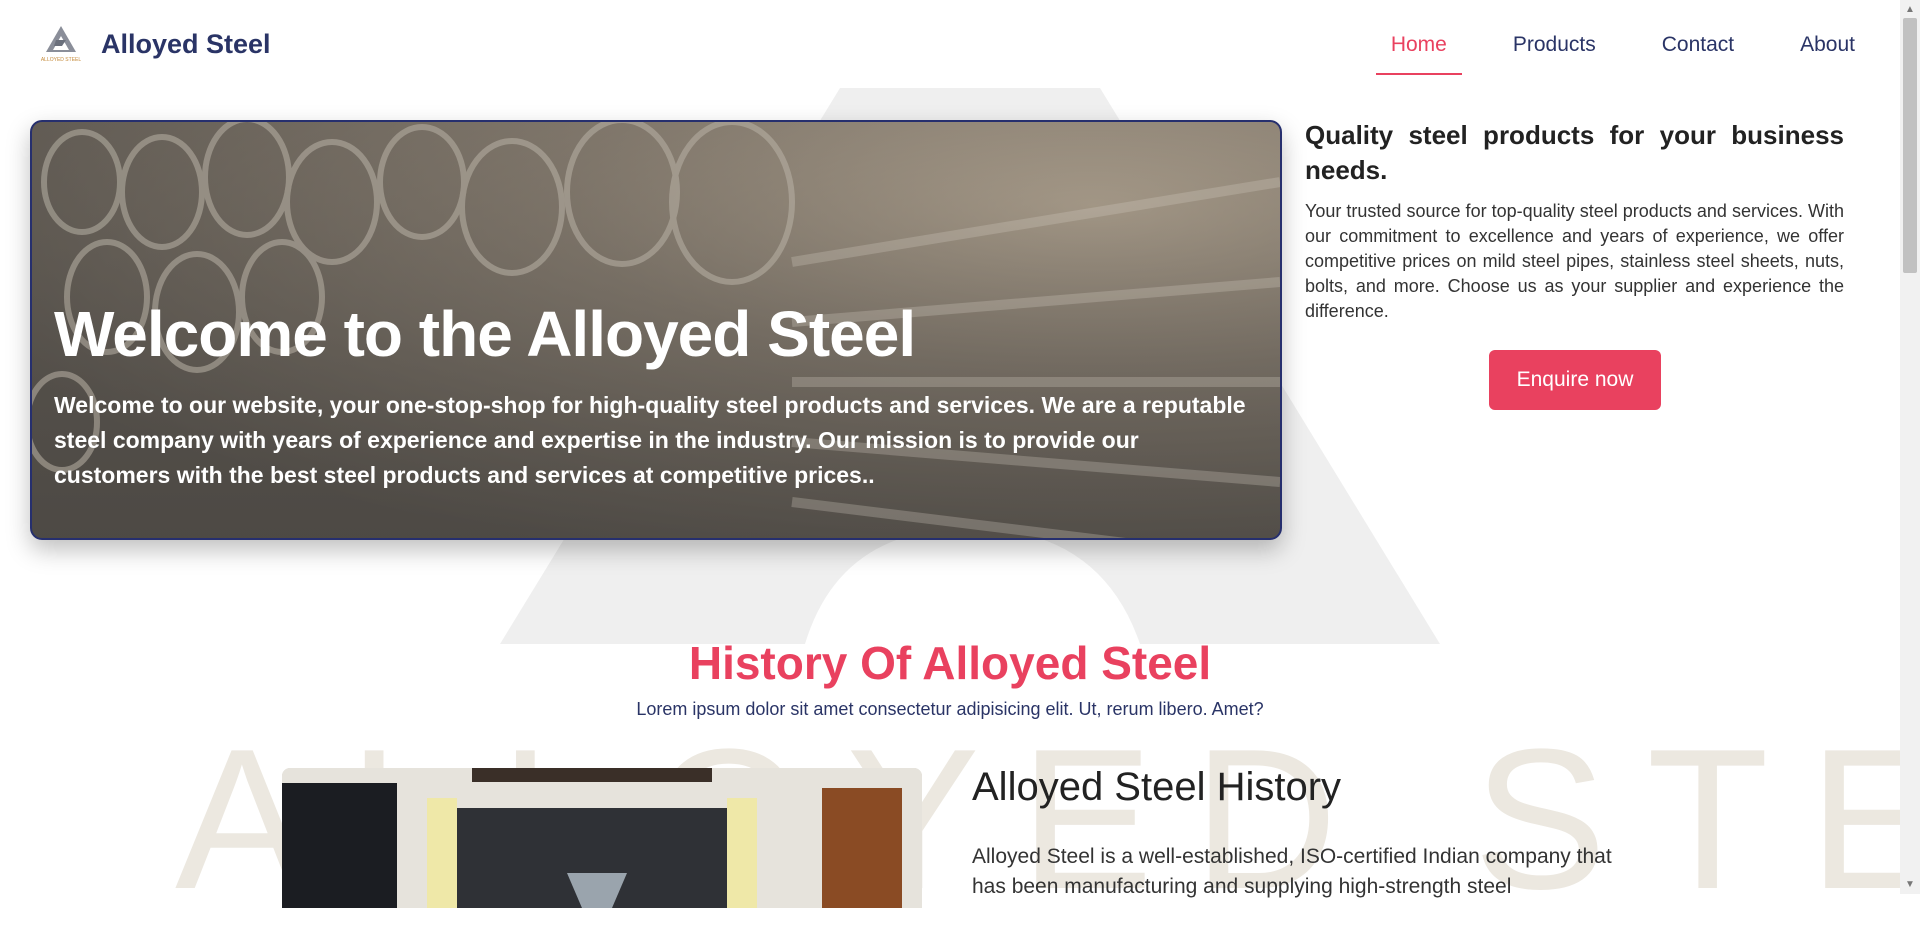 The image size is (1920, 931). Describe the element at coordinates (1910, 145) in the screenshot. I see `scrollbar-thumb` at that location.